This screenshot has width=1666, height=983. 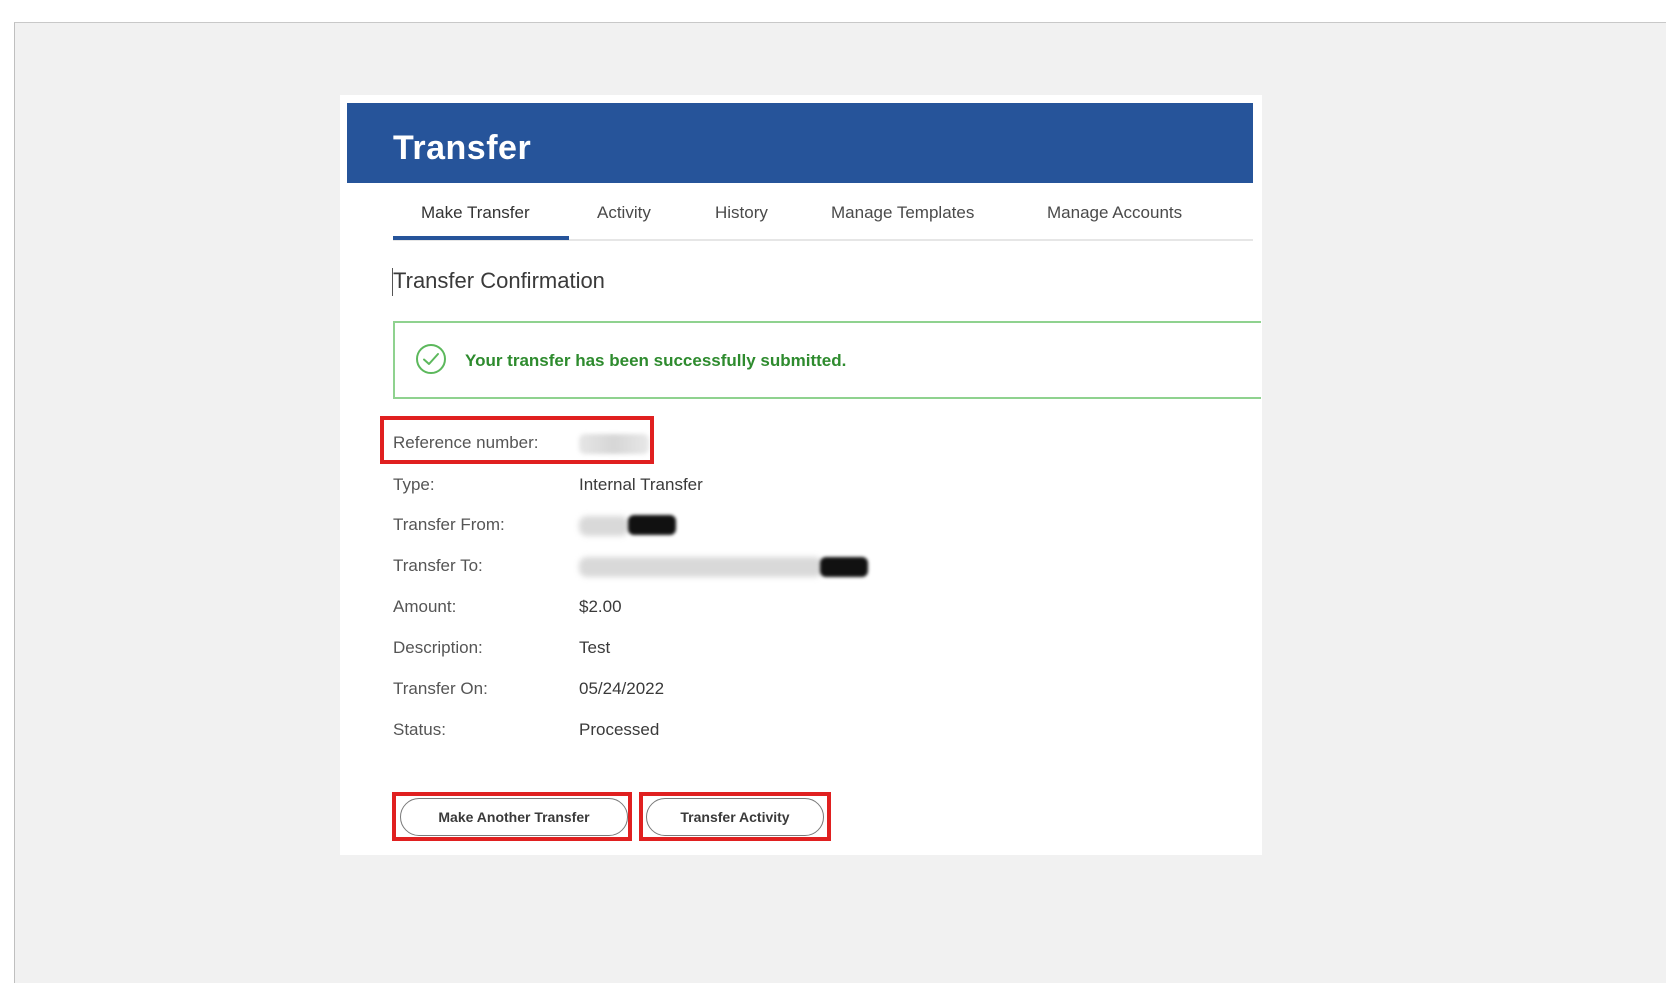 What do you see at coordinates (499, 280) in the screenshot?
I see `section-title: Transfer Confirmation` at bounding box center [499, 280].